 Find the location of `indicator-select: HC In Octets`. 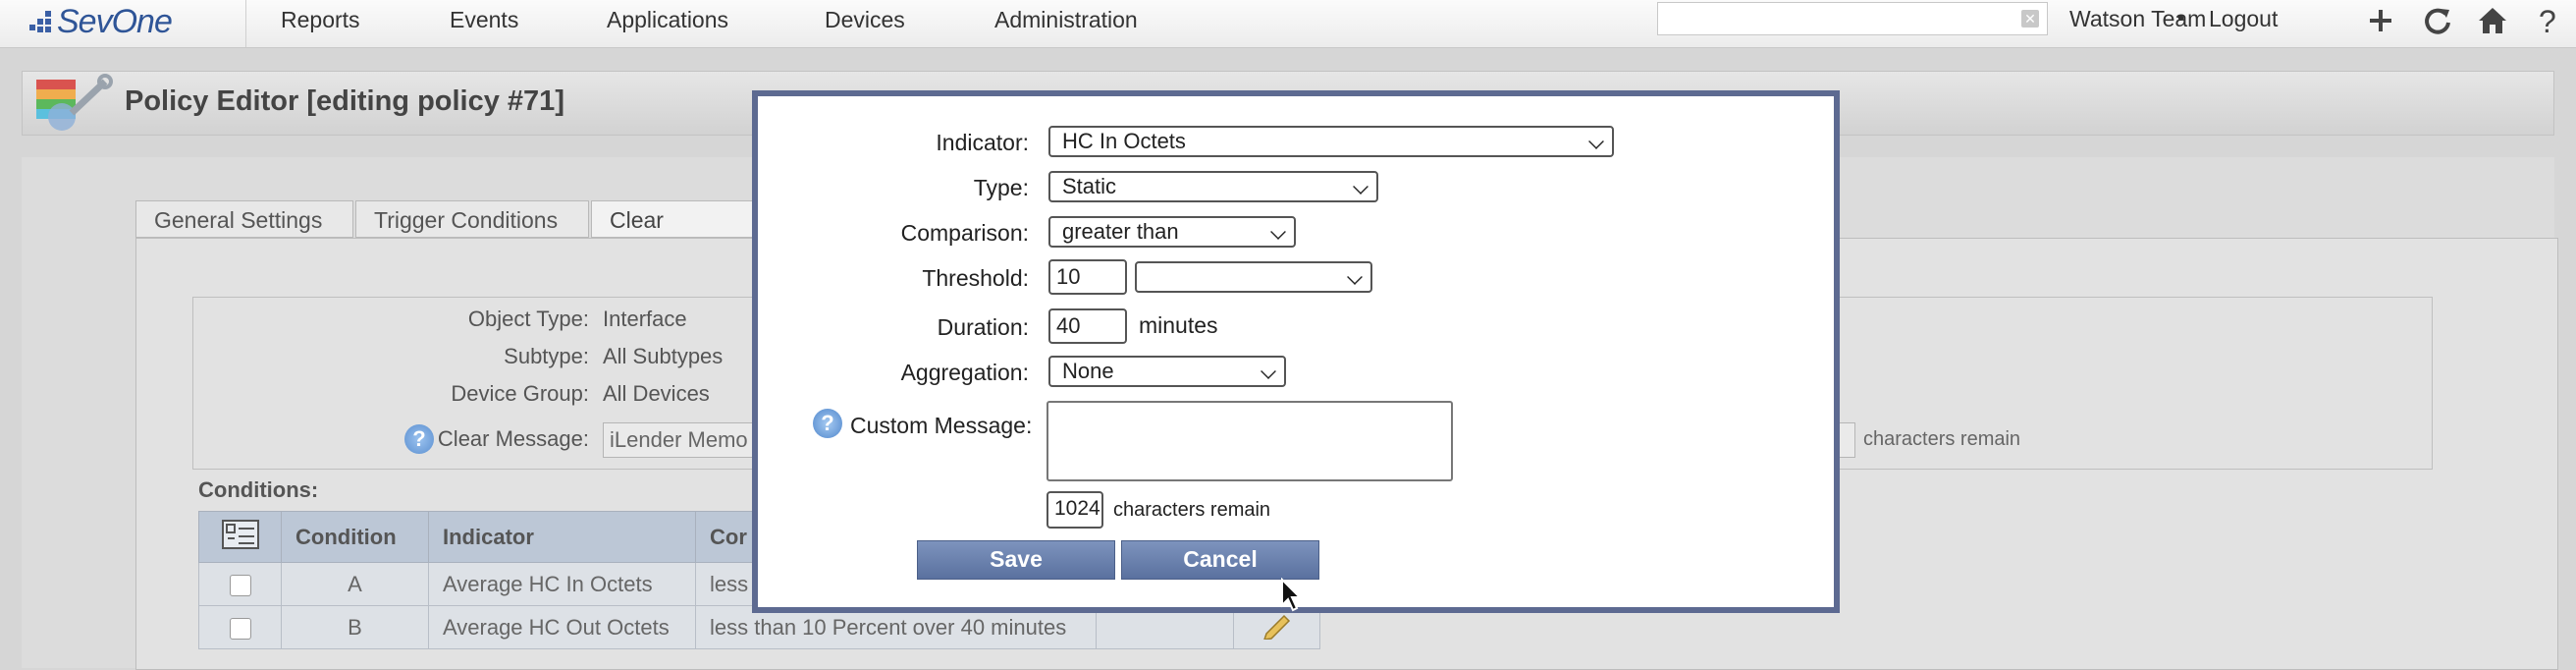

indicator-select: HC In Octets is located at coordinates (1331, 141).